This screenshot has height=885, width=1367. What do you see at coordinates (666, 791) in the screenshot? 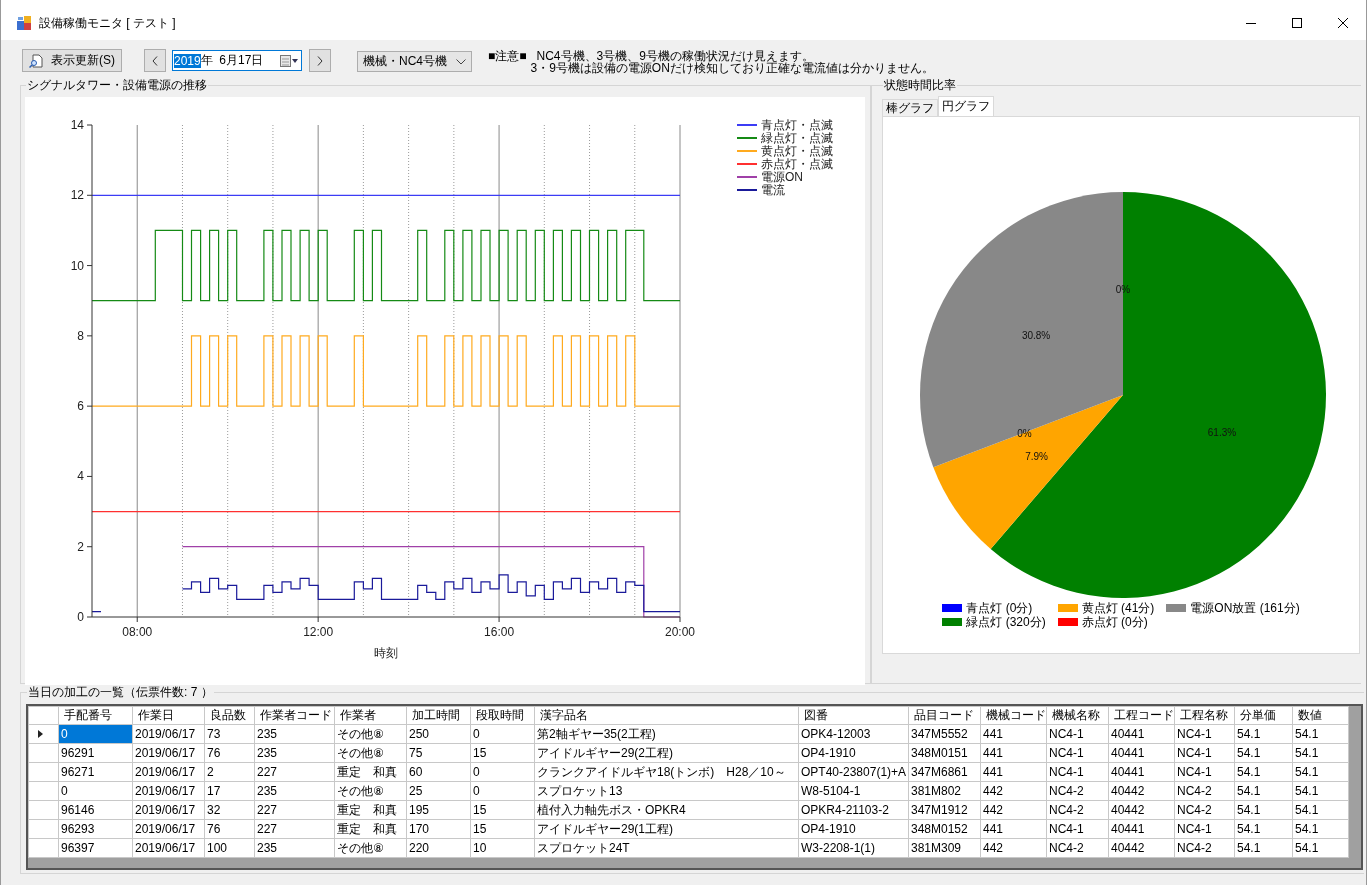
I see `table-cell: スプロケット13` at bounding box center [666, 791].